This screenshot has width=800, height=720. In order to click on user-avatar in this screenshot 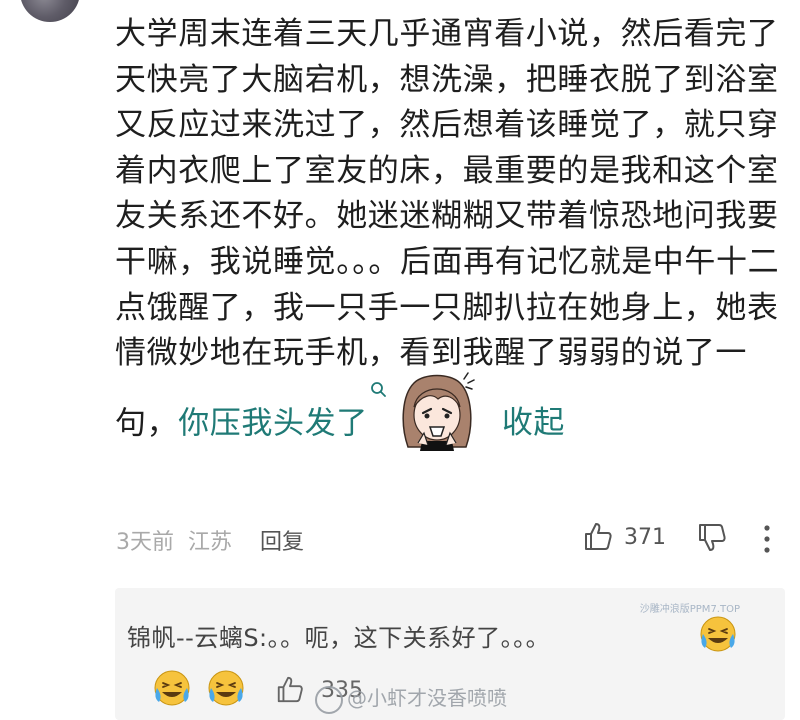, I will do `click(50, 11)`.